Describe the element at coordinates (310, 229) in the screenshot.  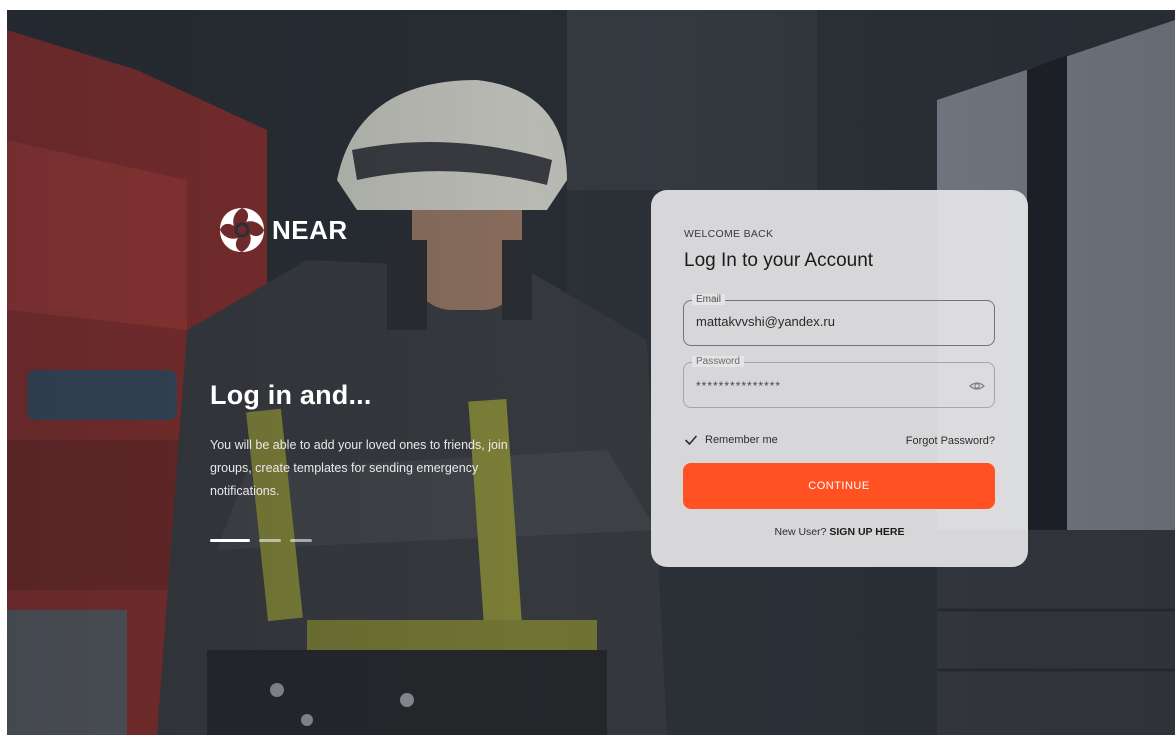
I see `brand-name: NEAR` at that location.